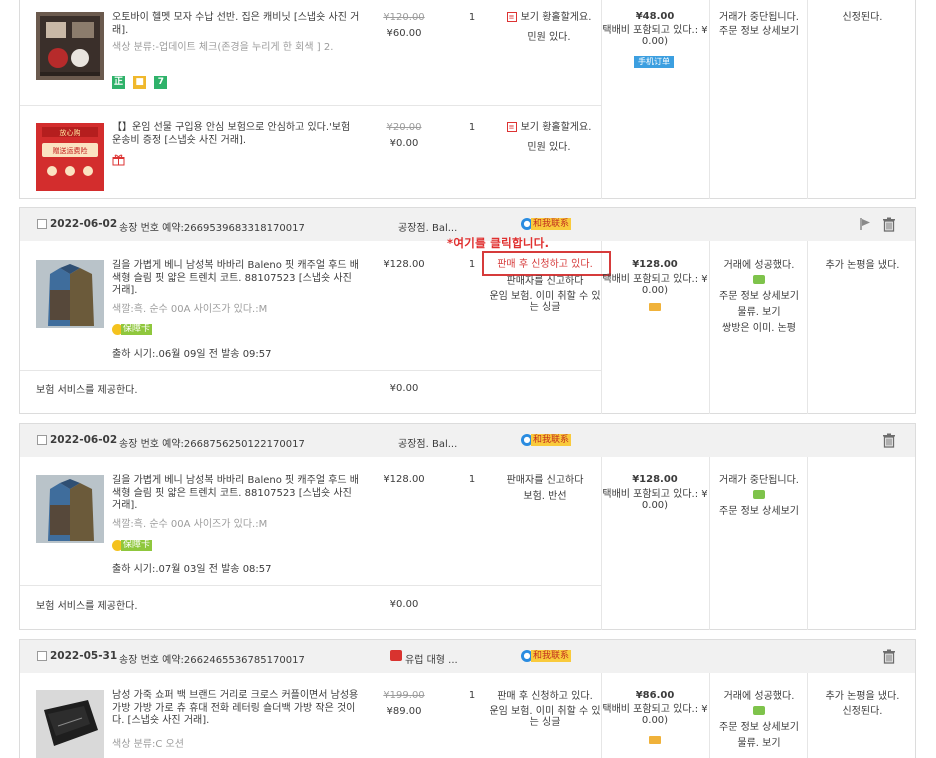 The image size is (936, 758). I want to click on seven-day-return-badge-icon: 7, so click(161, 82).